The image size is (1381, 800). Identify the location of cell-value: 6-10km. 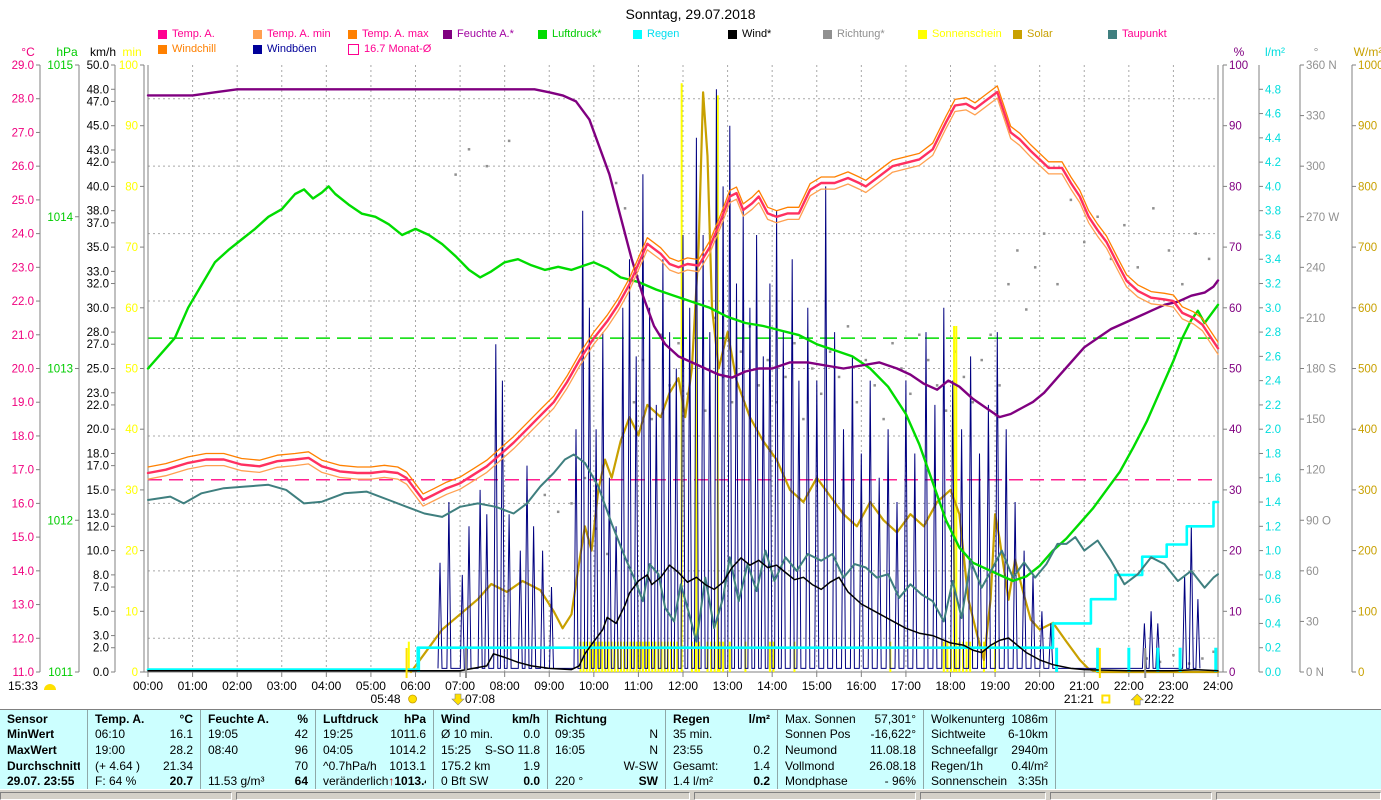
(1027, 734).